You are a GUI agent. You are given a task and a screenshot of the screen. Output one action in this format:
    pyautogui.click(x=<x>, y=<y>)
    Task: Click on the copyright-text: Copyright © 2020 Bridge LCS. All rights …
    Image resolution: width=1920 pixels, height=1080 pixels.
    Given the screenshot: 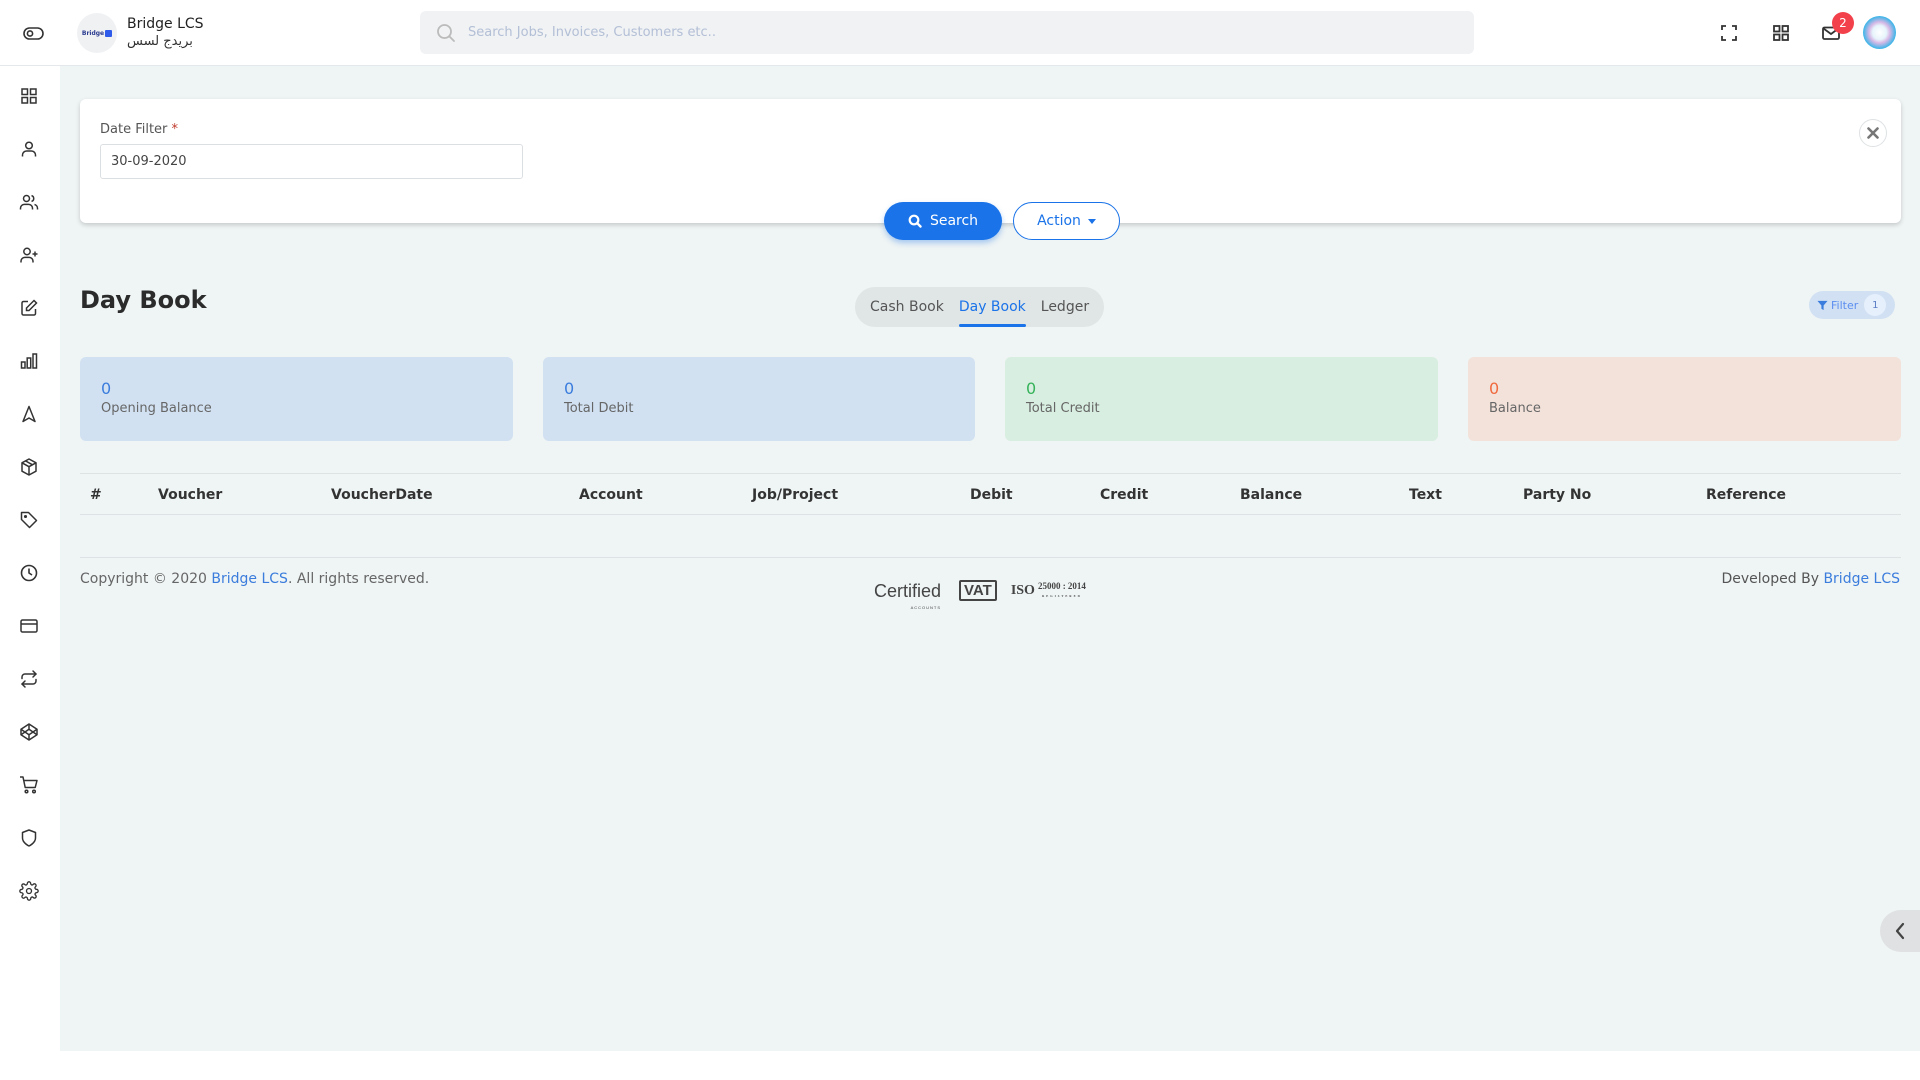 What is the action you would take?
    pyautogui.click(x=255, y=579)
    